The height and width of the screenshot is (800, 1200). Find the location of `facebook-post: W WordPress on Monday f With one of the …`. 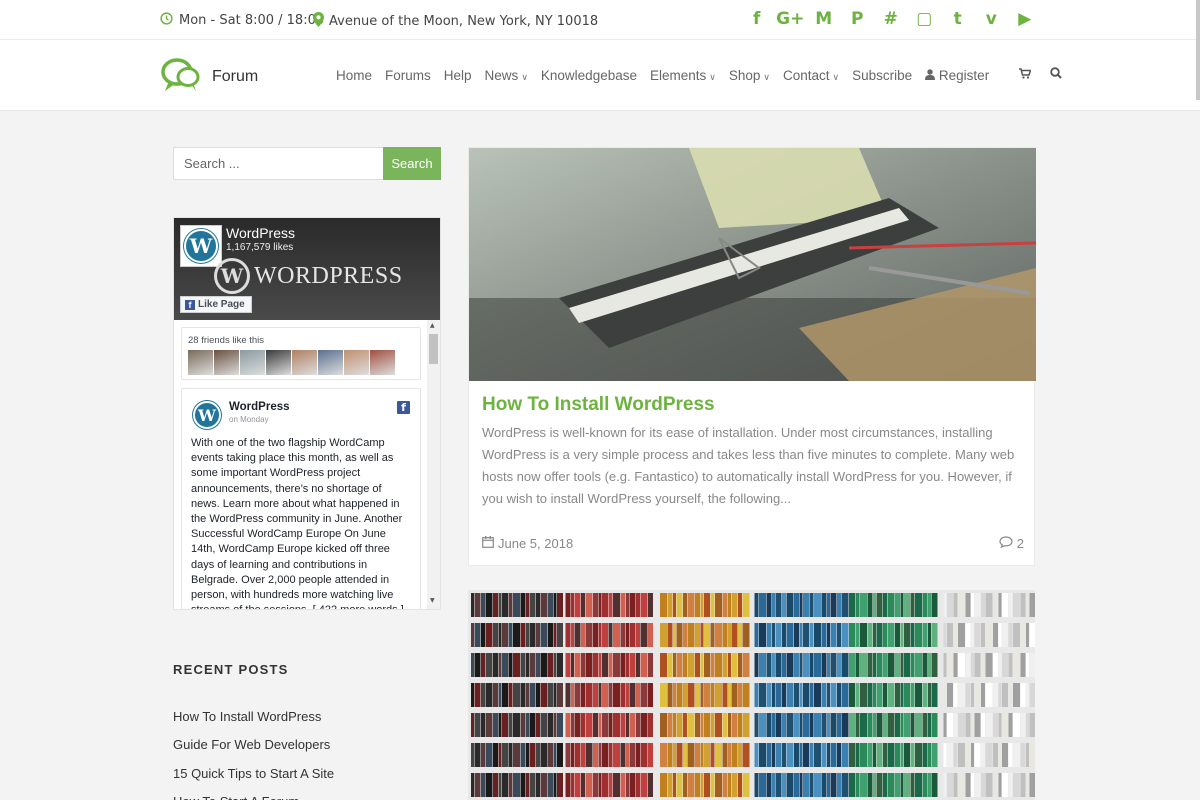

facebook-post: W WordPress on Monday f With one of the … is located at coordinates (301, 498).